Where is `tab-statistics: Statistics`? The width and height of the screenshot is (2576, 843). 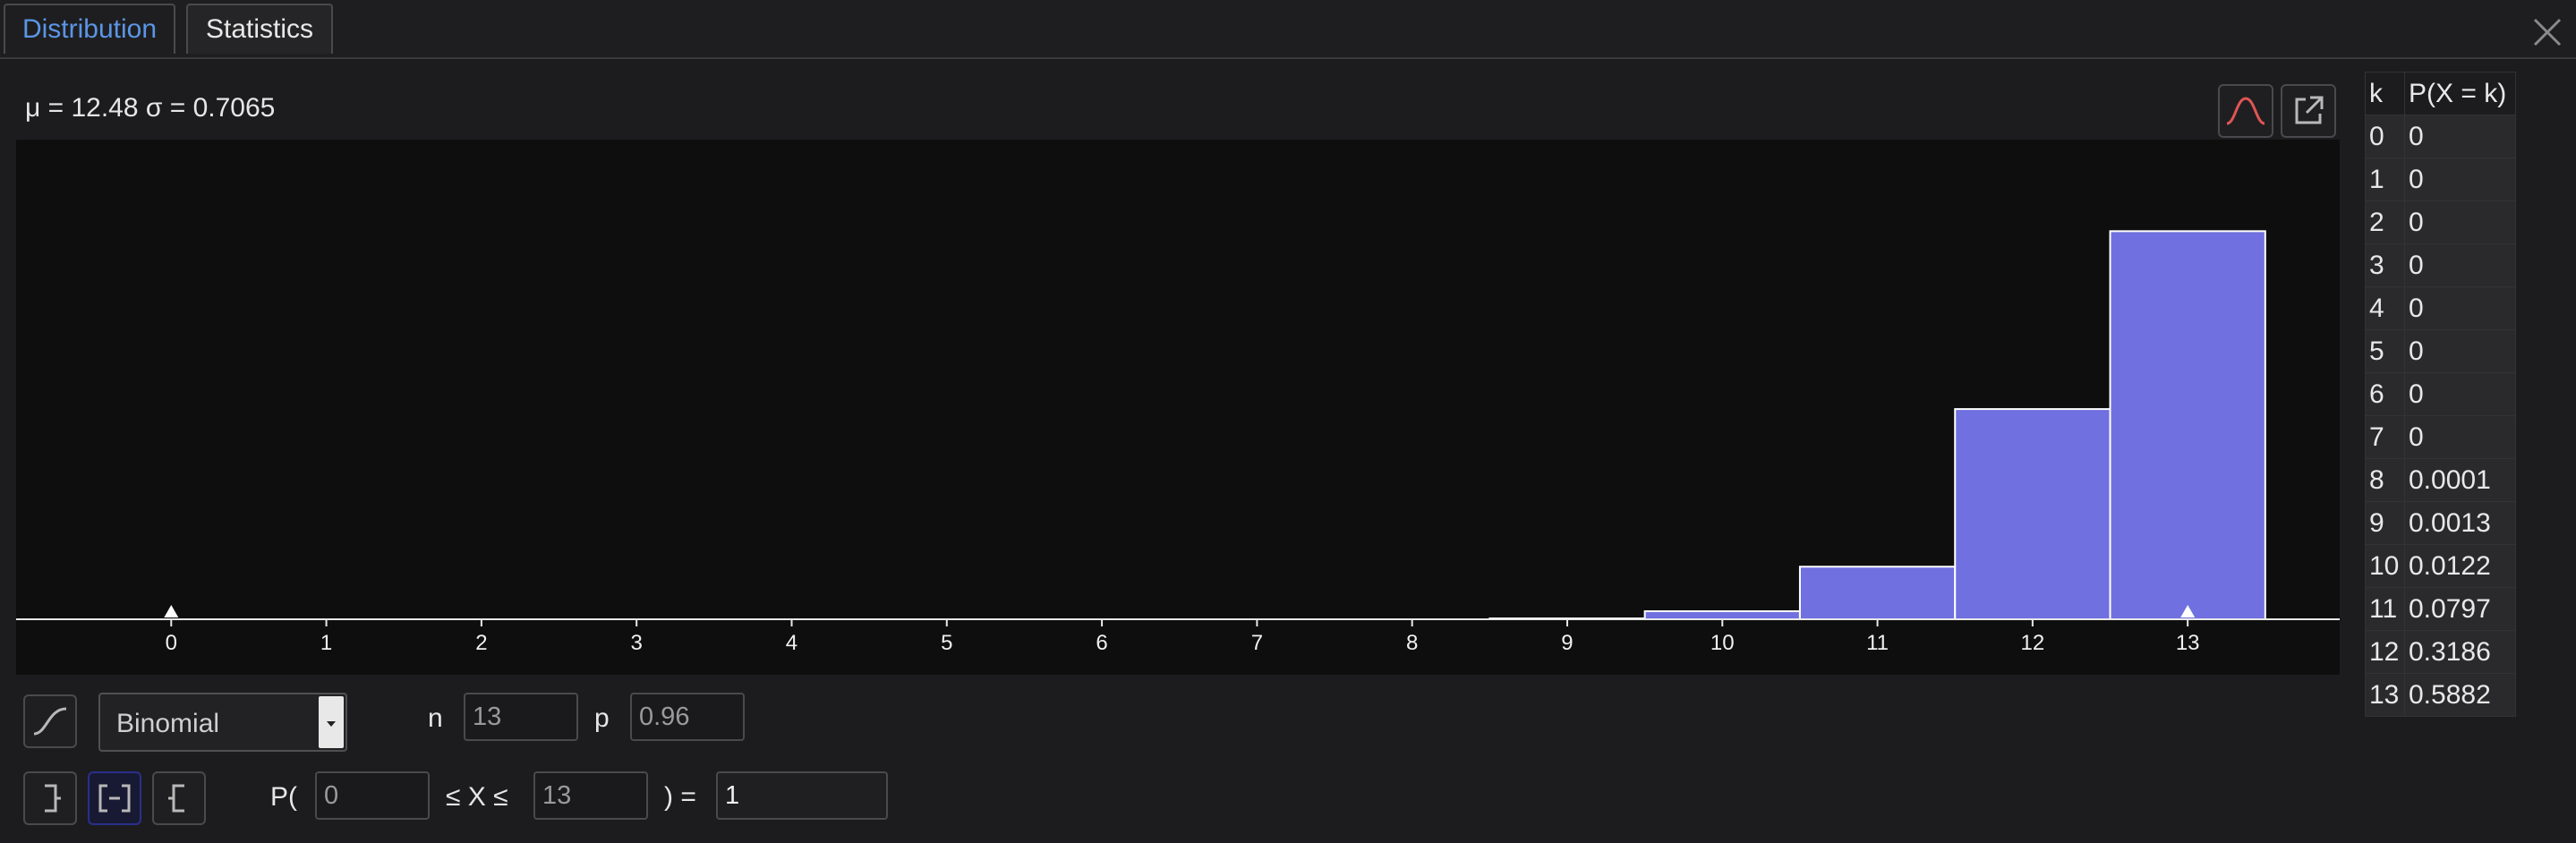
tab-statistics: Statistics is located at coordinates (259, 29).